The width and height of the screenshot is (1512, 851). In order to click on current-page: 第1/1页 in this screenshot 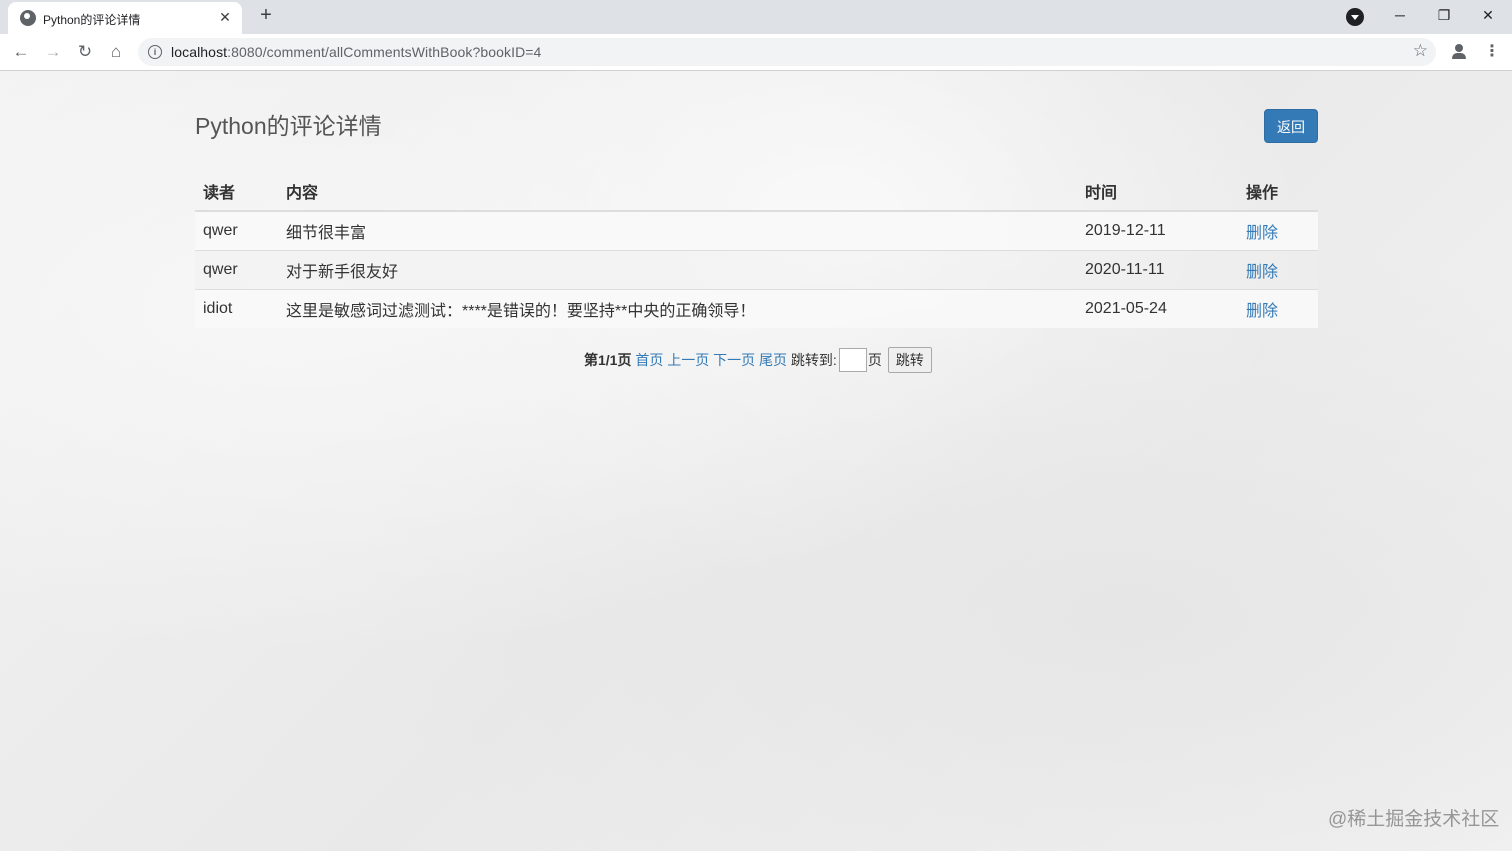, I will do `click(608, 360)`.